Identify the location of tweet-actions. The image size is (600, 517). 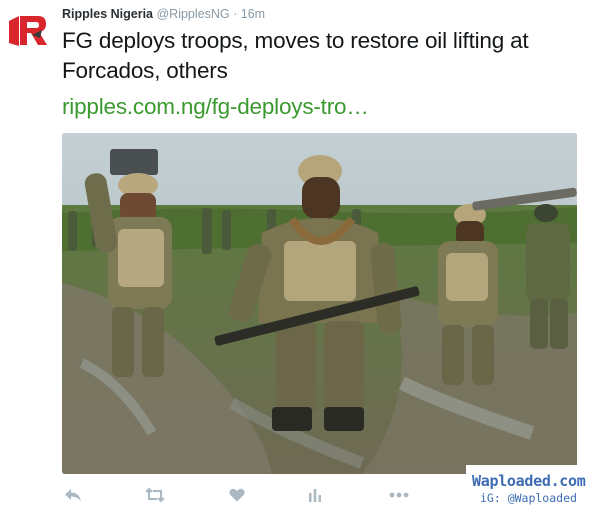
(247, 495).